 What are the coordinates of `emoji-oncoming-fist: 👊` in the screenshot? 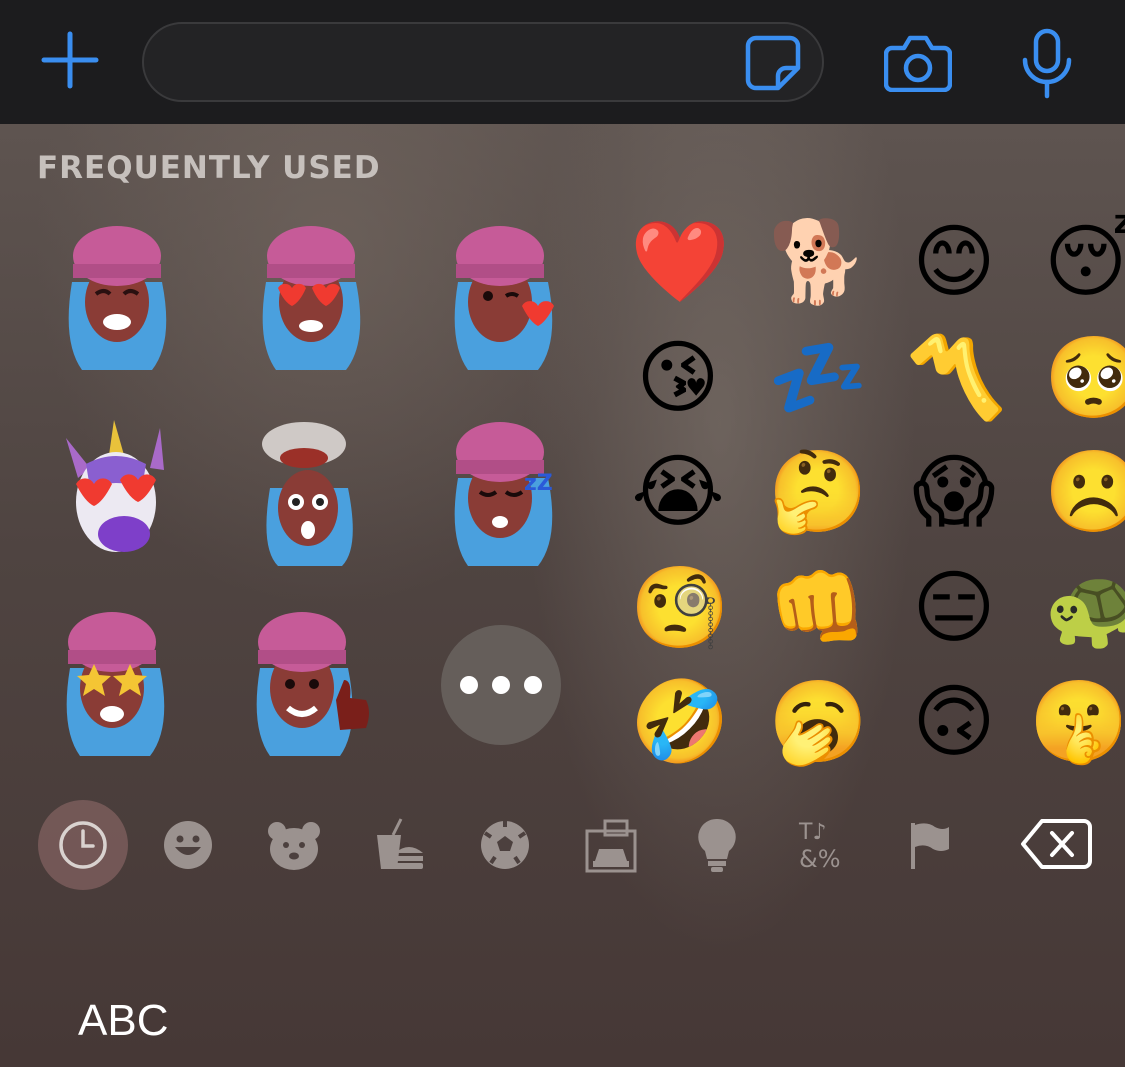 It's located at (818, 608).